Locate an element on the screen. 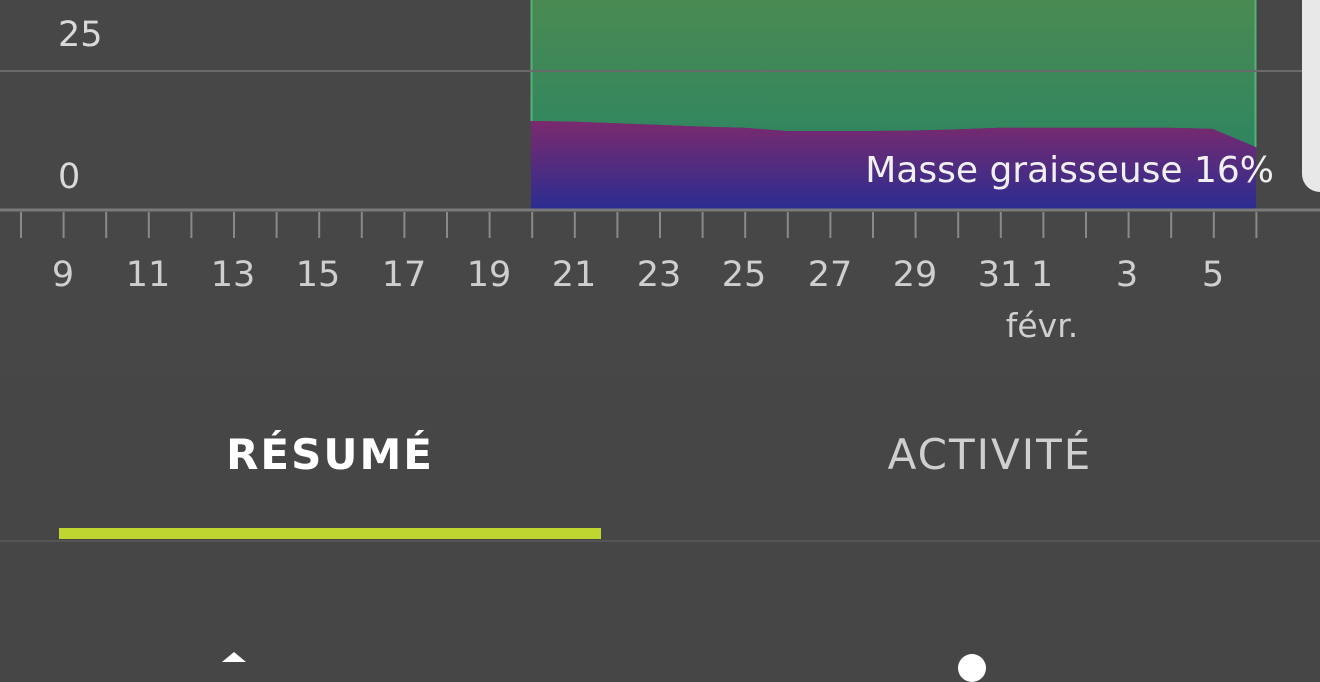 Image resolution: width=1320 pixels, height=682 pixels. tab-activite: ACTIVITÉ is located at coordinates (990, 454).